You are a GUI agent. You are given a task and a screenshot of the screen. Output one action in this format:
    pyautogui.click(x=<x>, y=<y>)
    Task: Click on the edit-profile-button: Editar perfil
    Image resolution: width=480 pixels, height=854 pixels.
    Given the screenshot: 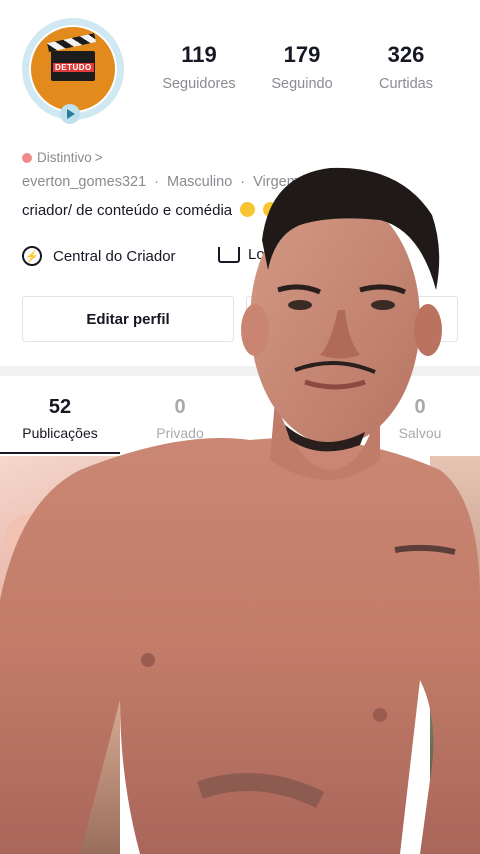 What is the action you would take?
    pyautogui.click(x=128, y=319)
    